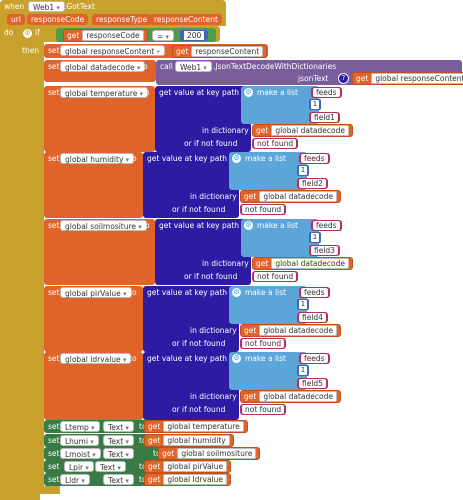  Describe the element at coordinates (194, 35) in the screenshot. I see `number-block: 200` at that location.